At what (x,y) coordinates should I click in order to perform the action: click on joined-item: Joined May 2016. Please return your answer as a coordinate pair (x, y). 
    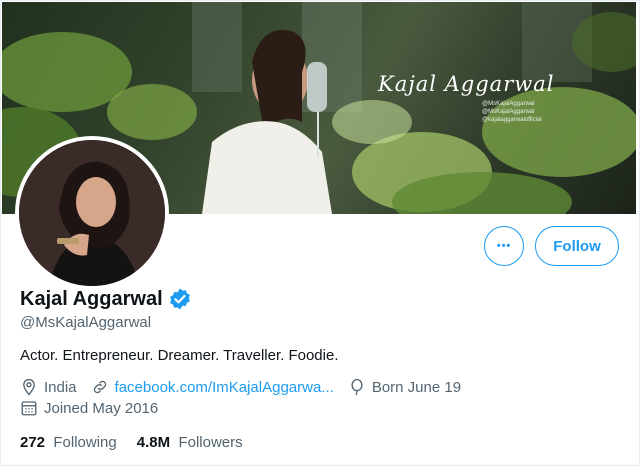
    Looking at the image, I should click on (89, 408).